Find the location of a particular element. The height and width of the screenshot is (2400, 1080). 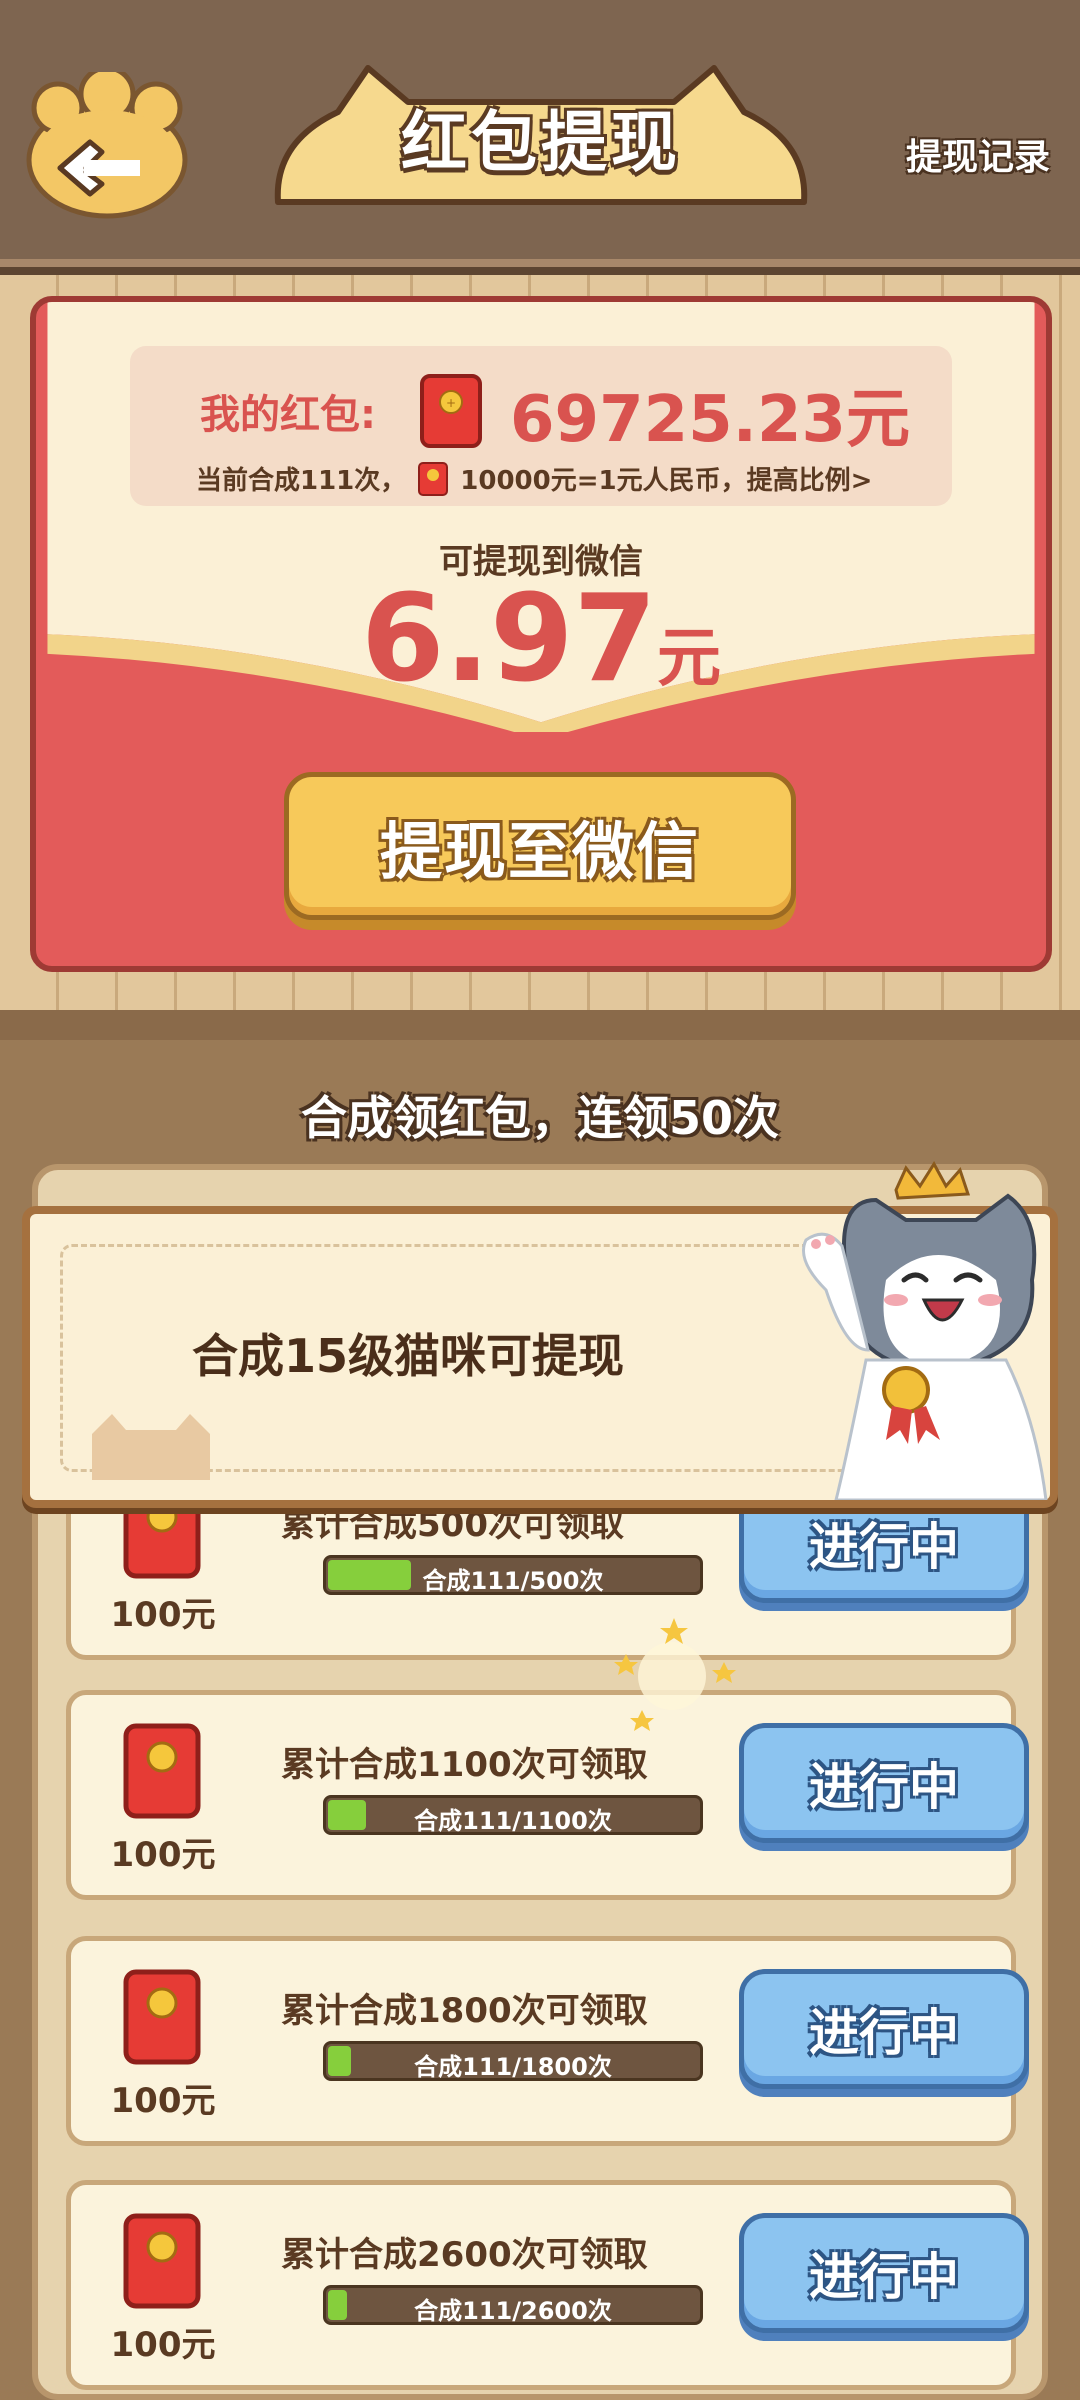

exchange-rate-line: 当前合成111次， 10000元=1元人民币，提高比例> is located at coordinates (534, 478).